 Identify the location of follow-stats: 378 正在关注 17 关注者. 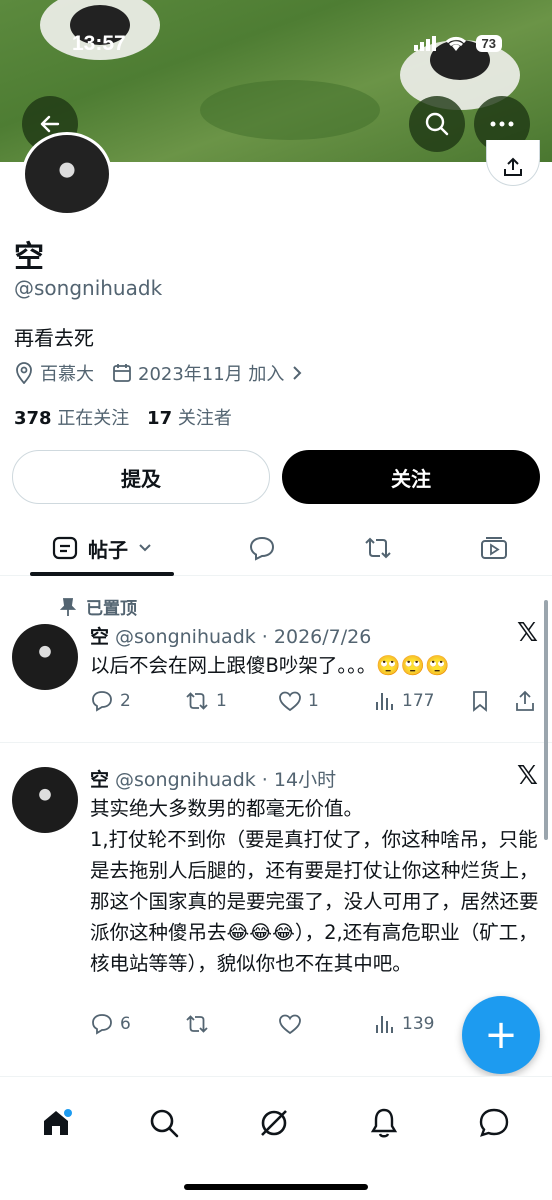
(123, 417).